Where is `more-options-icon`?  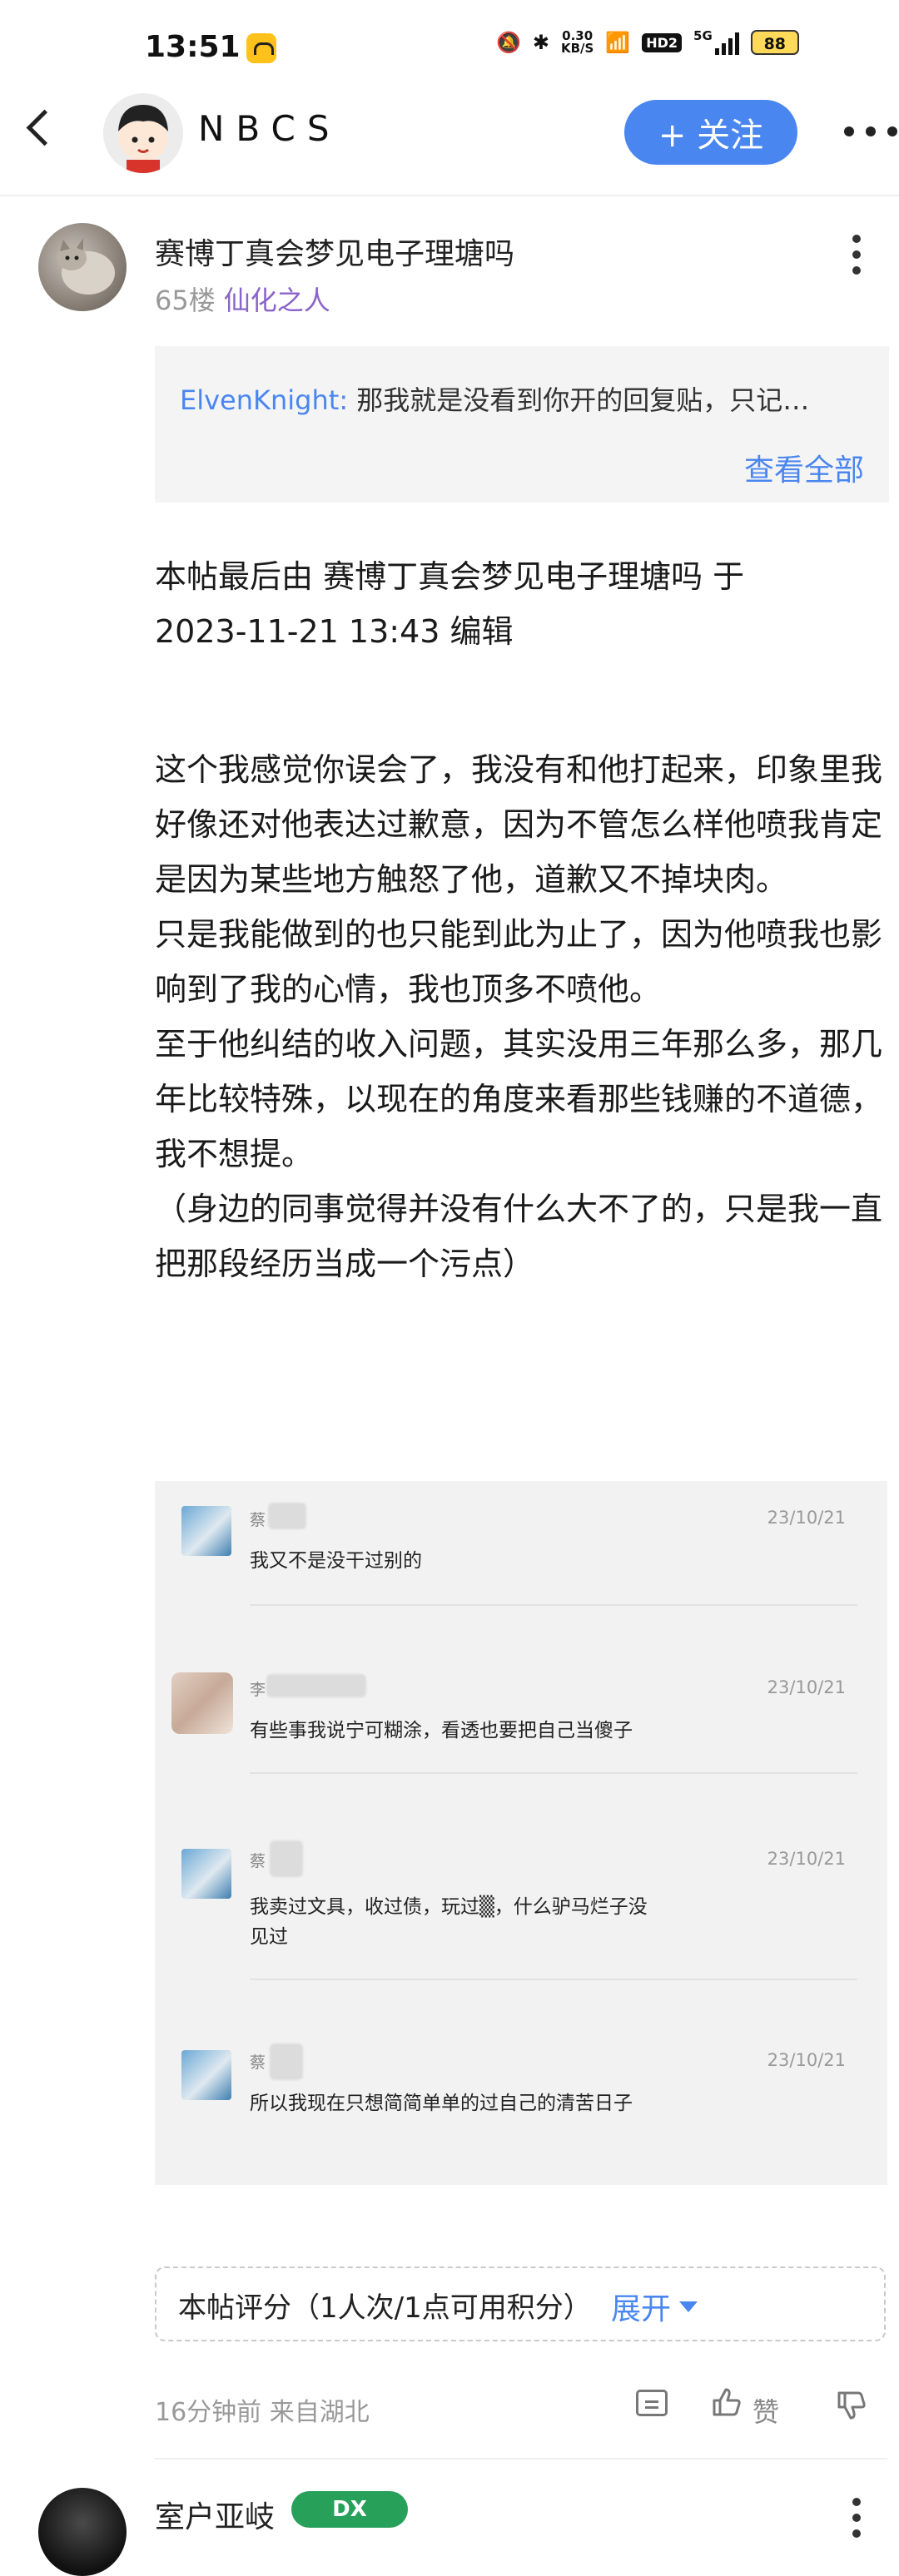 more-options-icon is located at coordinates (871, 131).